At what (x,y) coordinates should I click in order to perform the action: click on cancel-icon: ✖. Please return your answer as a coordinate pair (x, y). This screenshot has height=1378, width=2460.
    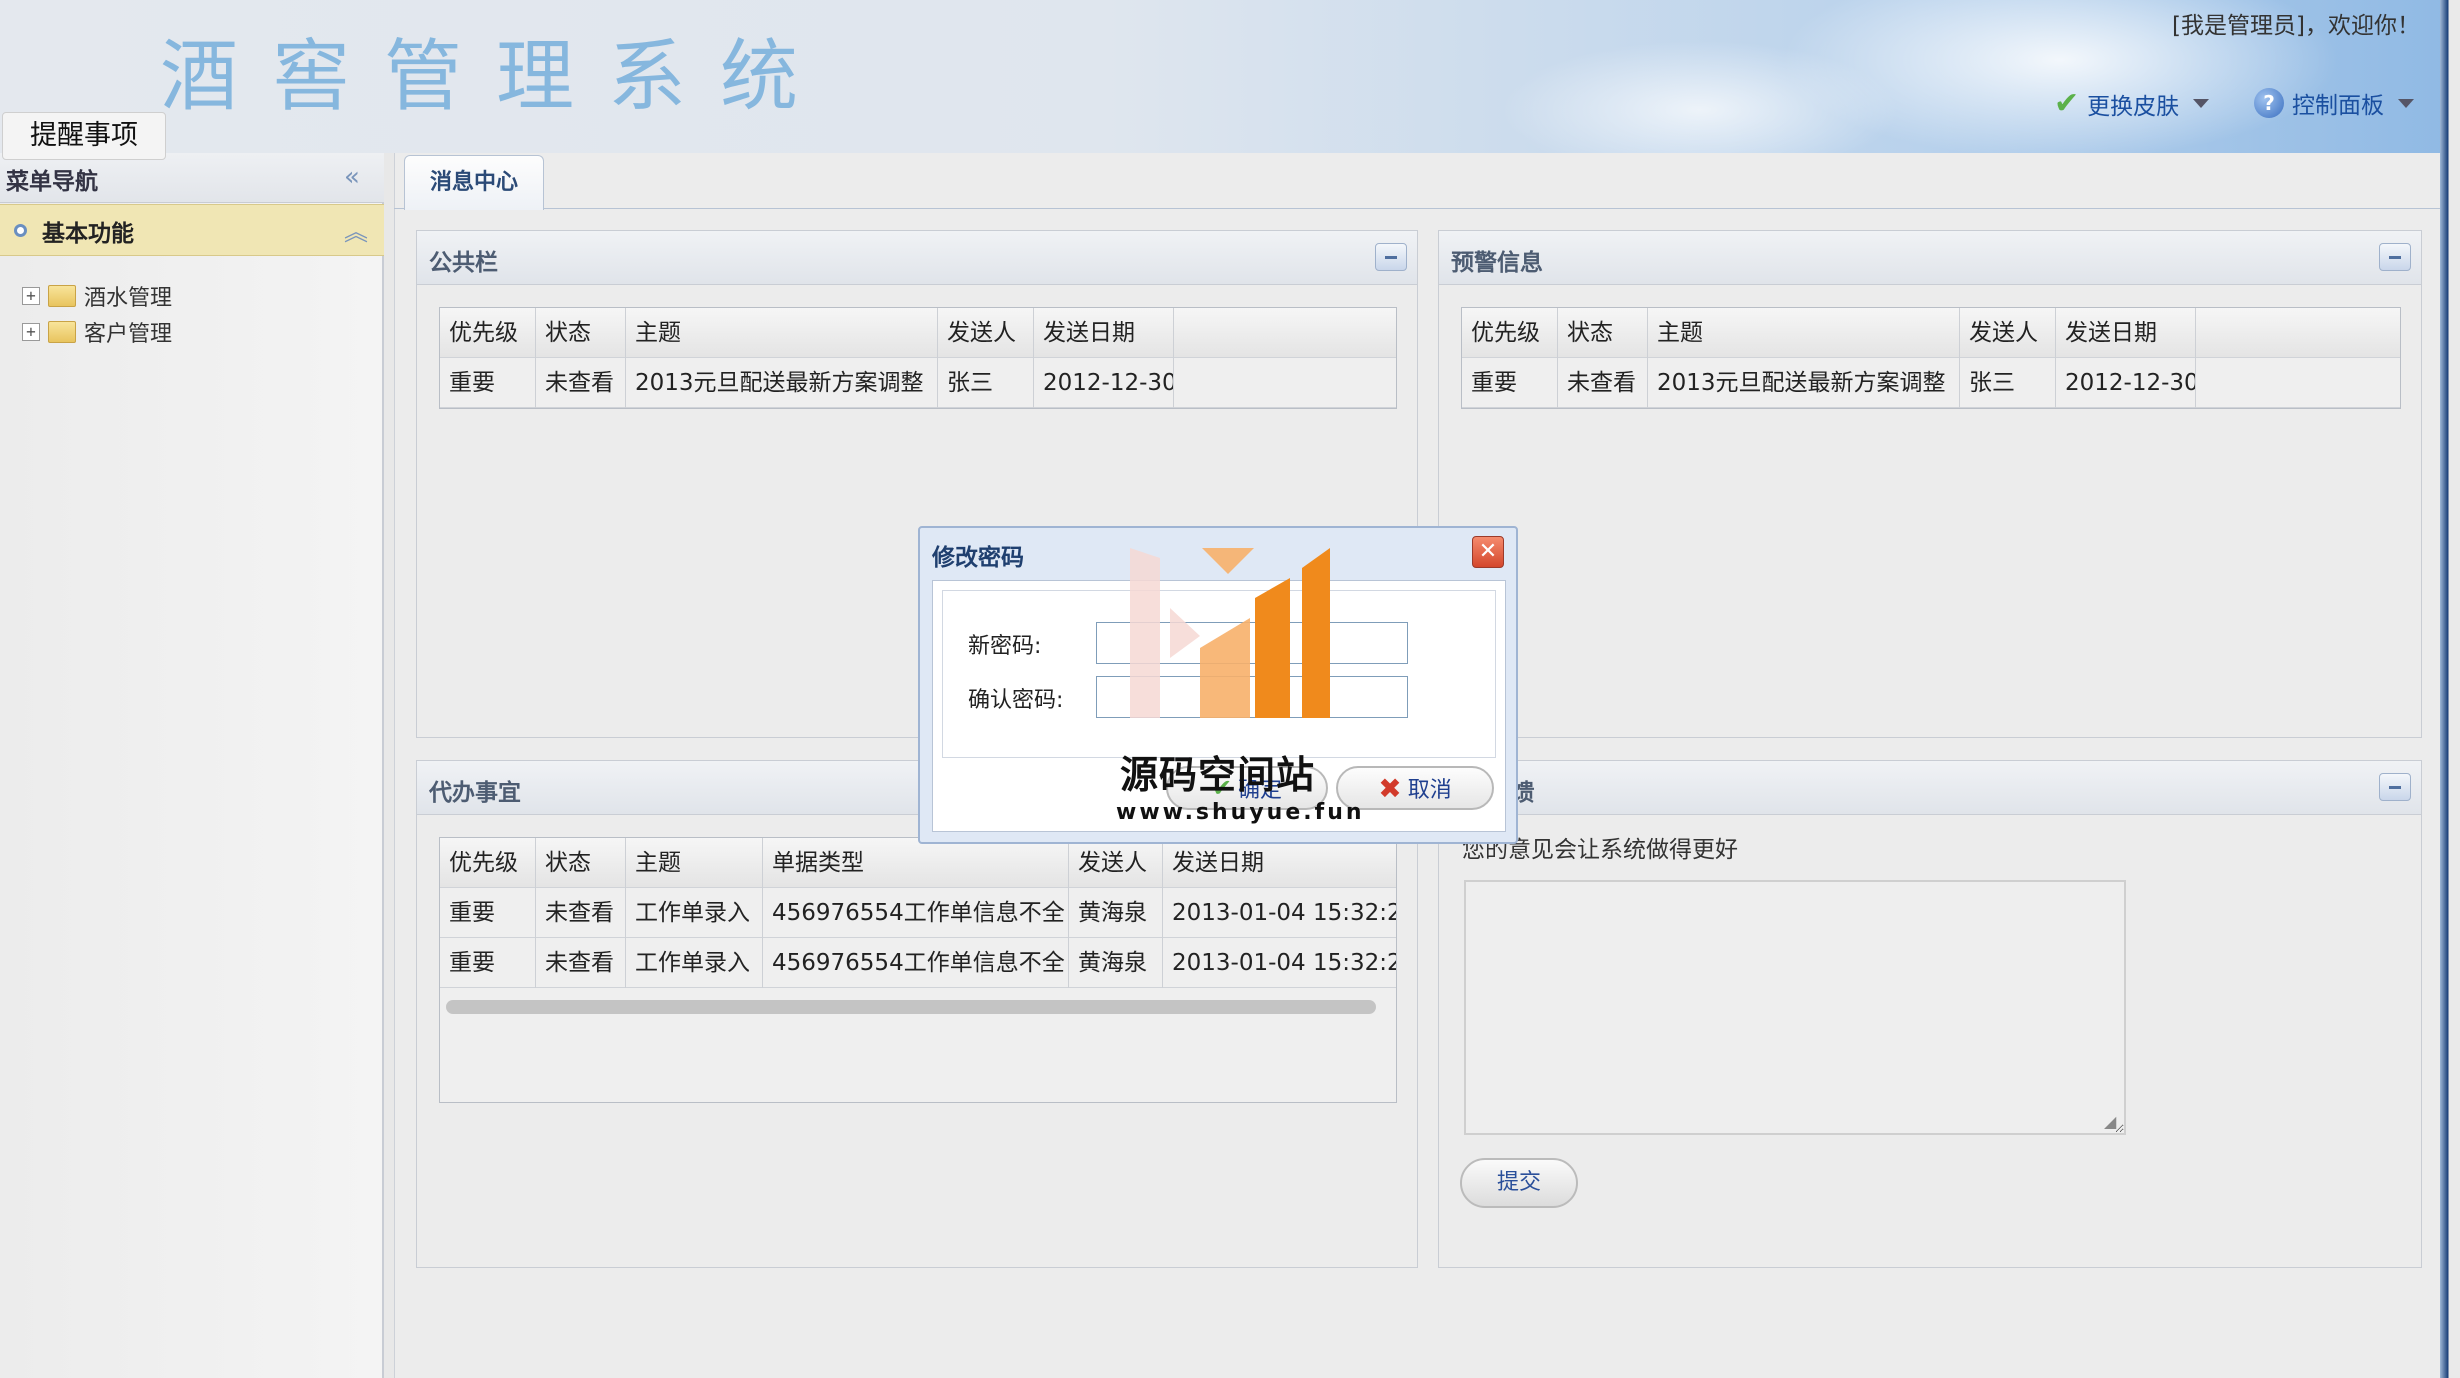
    Looking at the image, I should click on (1390, 788).